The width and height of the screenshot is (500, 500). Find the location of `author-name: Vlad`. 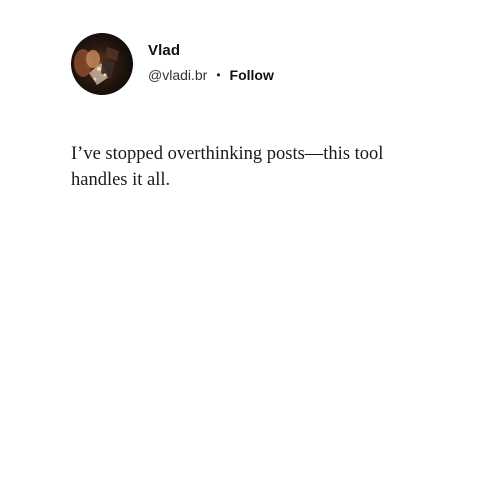

author-name: Vlad is located at coordinates (211, 51).